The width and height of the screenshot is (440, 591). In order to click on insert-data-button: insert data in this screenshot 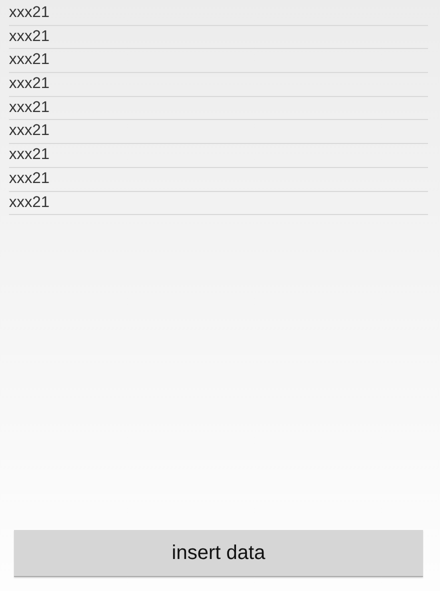, I will do `click(218, 553)`.